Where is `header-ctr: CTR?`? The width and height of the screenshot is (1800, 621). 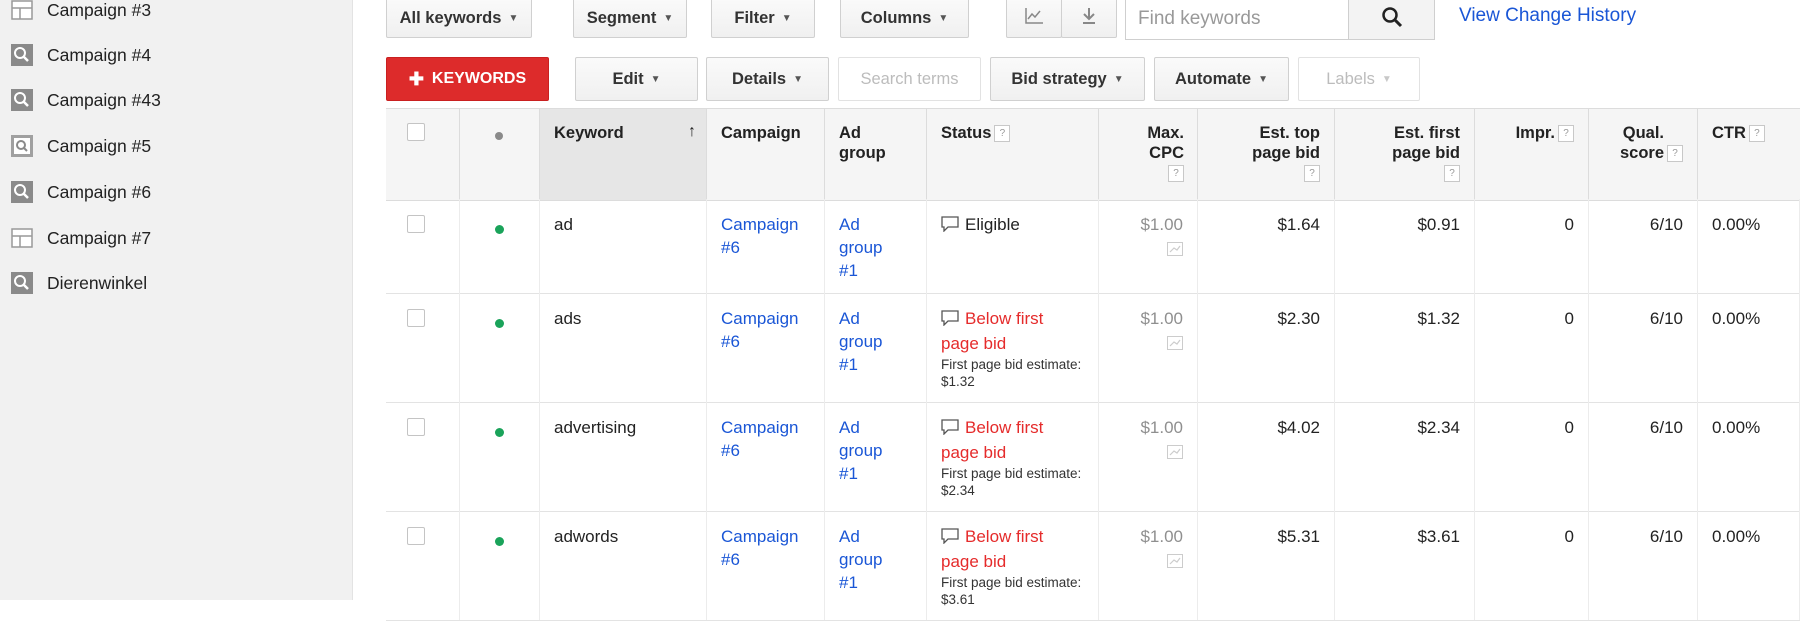 header-ctr: CTR? is located at coordinates (1749, 154).